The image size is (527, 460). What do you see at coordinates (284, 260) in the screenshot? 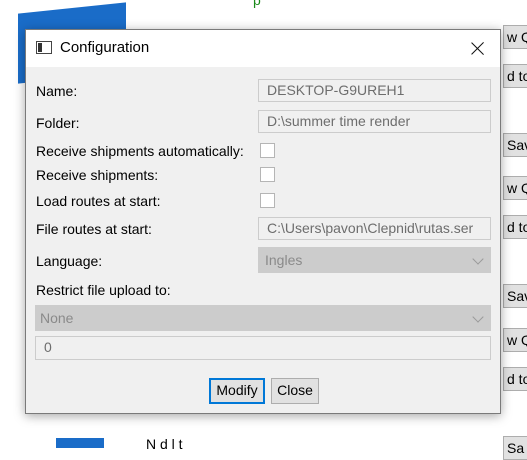
I see `language-select-value: Ingles` at bounding box center [284, 260].